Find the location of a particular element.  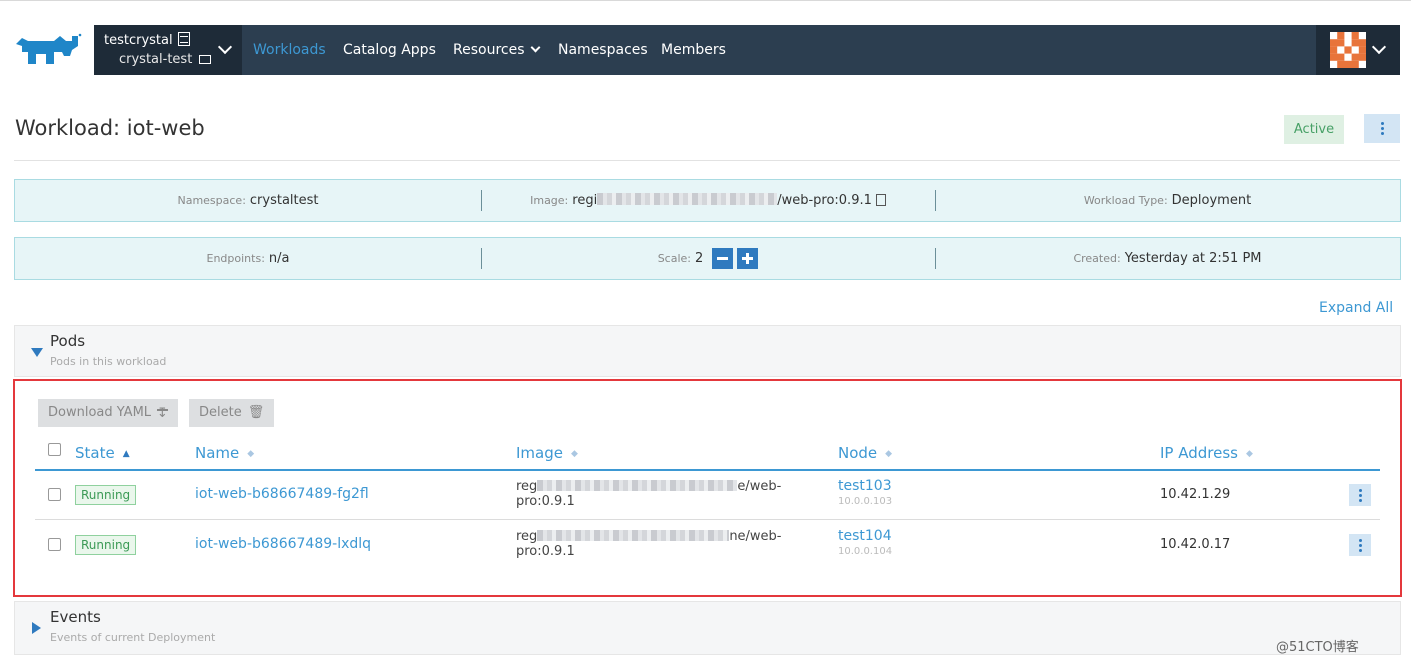

image-value-start: regi is located at coordinates (585, 200).